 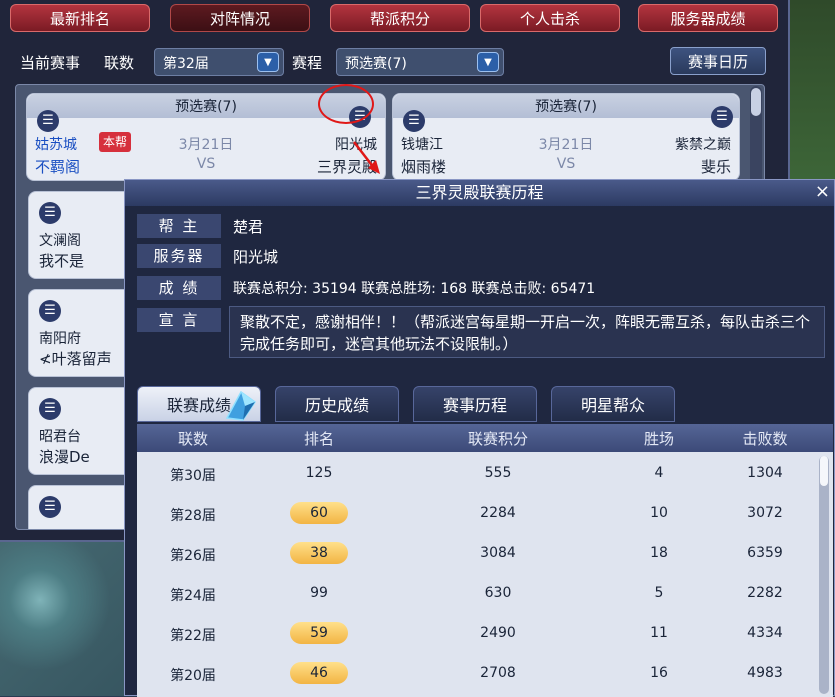 What do you see at coordinates (550, 18) in the screenshot?
I see `tab-personal-kills: 个人击杀` at bounding box center [550, 18].